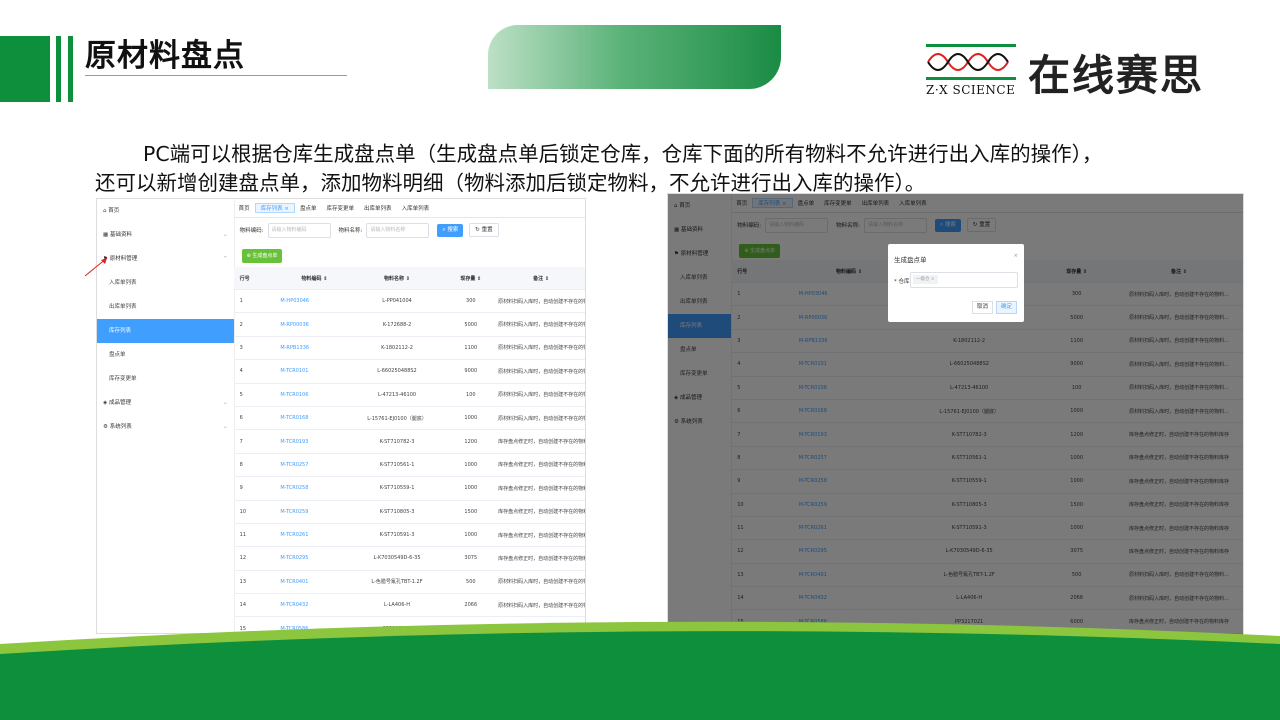 This screenshot has width=1280, height=720. What do you see at coordinates (96, 267) in the screenshot?
I see `annotation-arrow-icon` at bounding box center [96, 267].